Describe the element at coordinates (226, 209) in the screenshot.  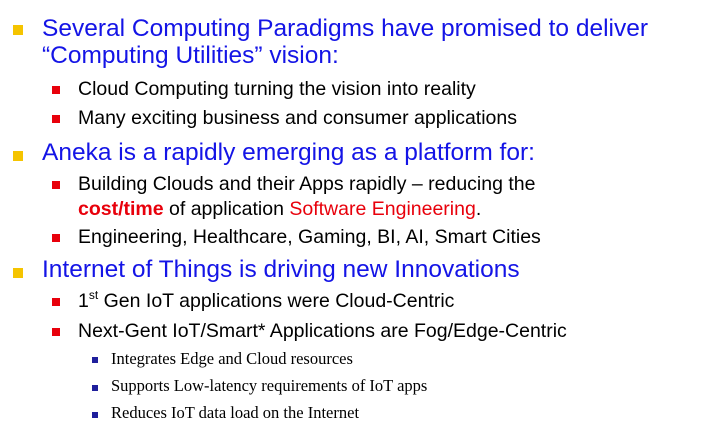
I see `section2-item1-mid: of application` at that location.